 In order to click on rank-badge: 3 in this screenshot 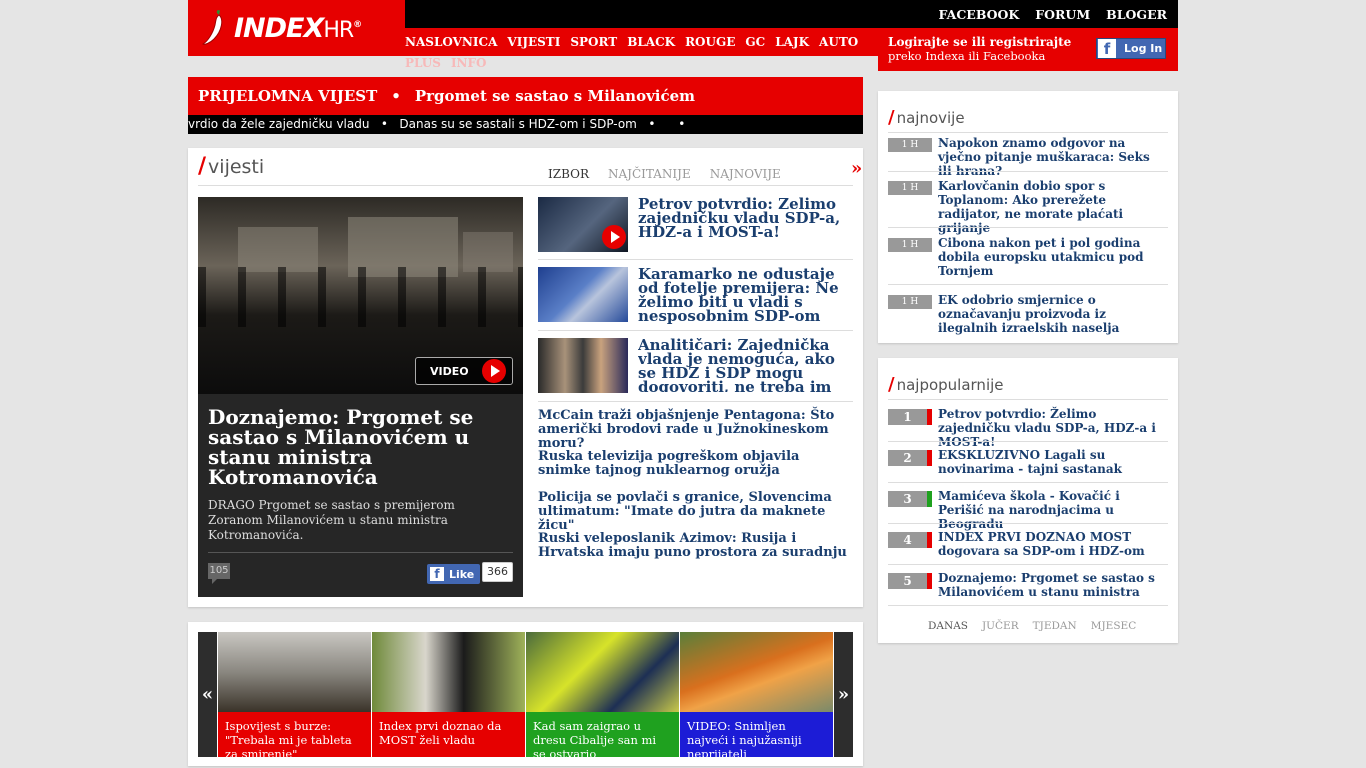, I will do `click(907, 499)`.